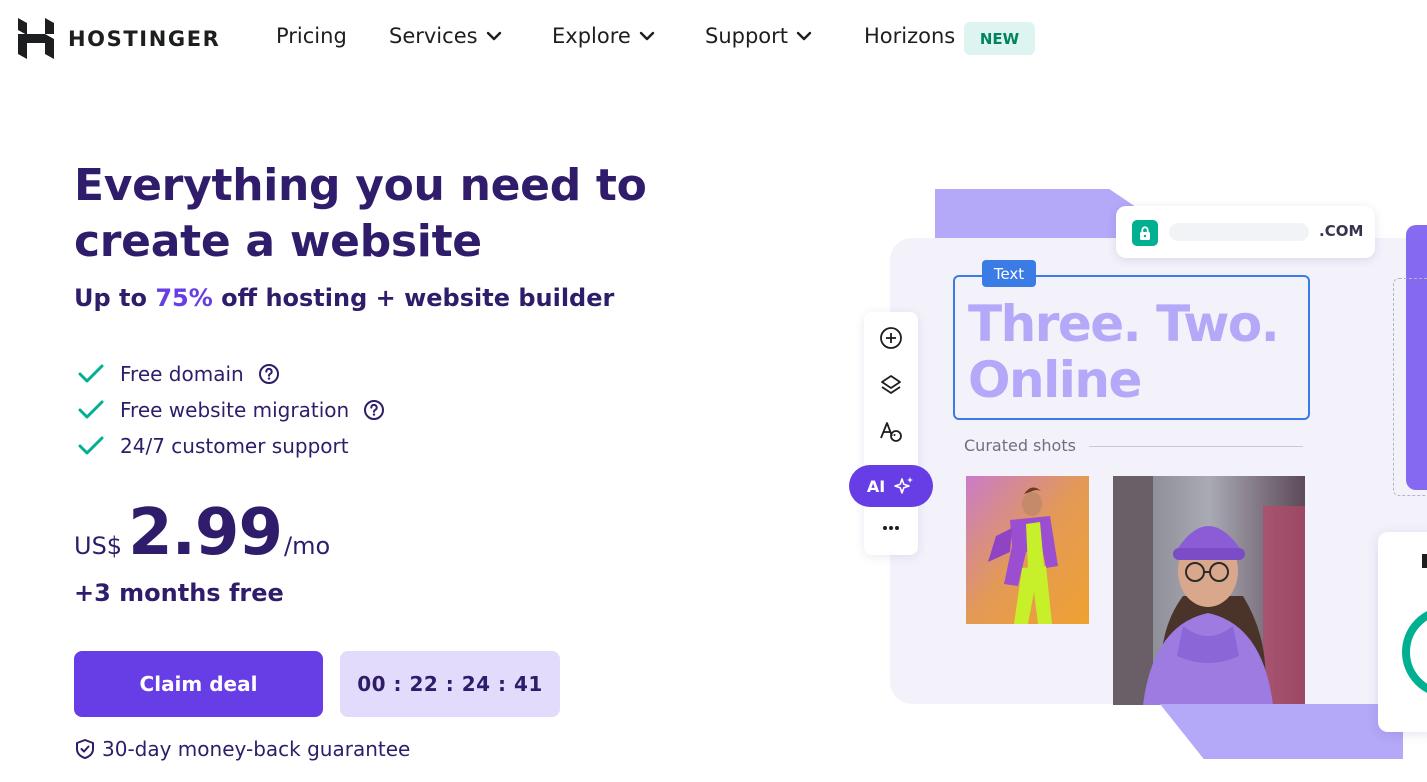  What do you see at coordinates (1009, 273) in the screenshot?
I see `text-element-tag: Text` at bounding box center [1009, 273].